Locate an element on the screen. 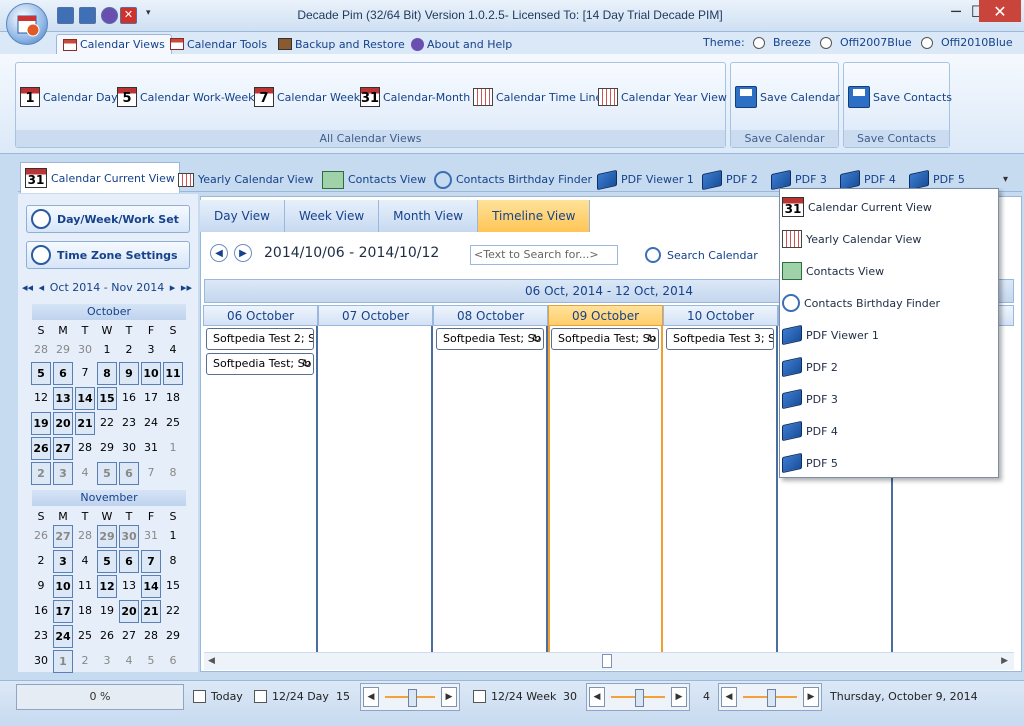 This screenshot has width=1024, height=726. next-year-icon: ▸▸ is located at coordinates (186, 287).